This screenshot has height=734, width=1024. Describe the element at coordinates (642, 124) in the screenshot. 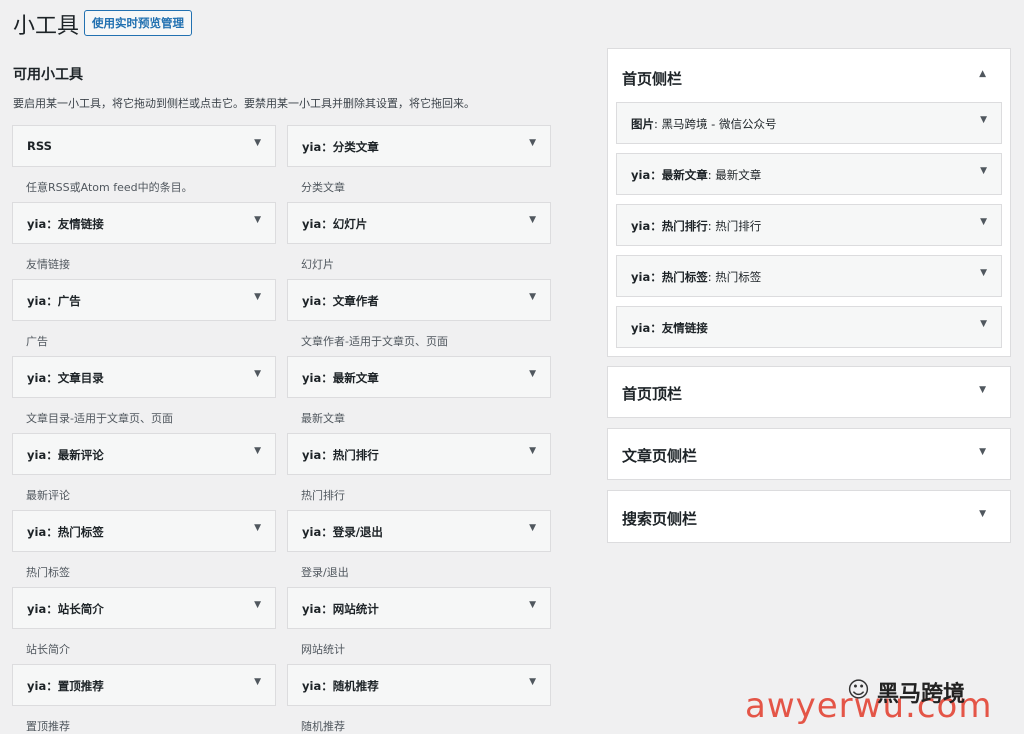

I see `widget-name: 图片` at that location.